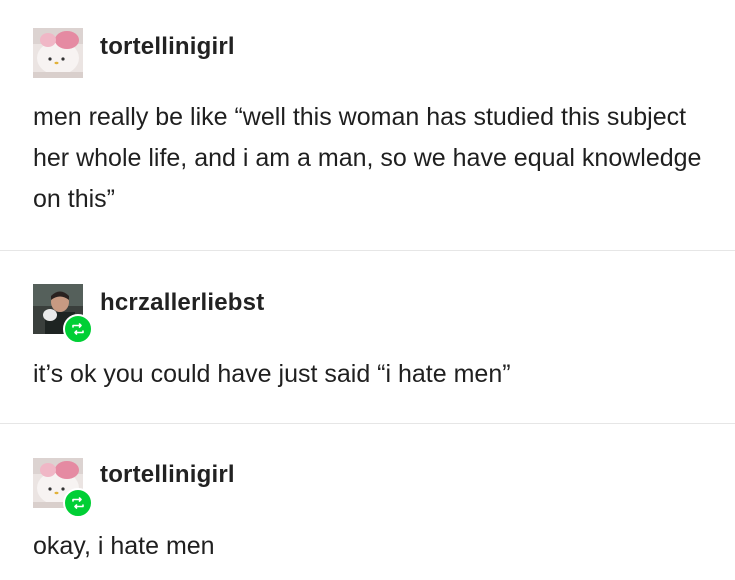  Describe the element at coordinates (124, 546) in the screenshot. I see `post-text: okay, i hate men` at that location.